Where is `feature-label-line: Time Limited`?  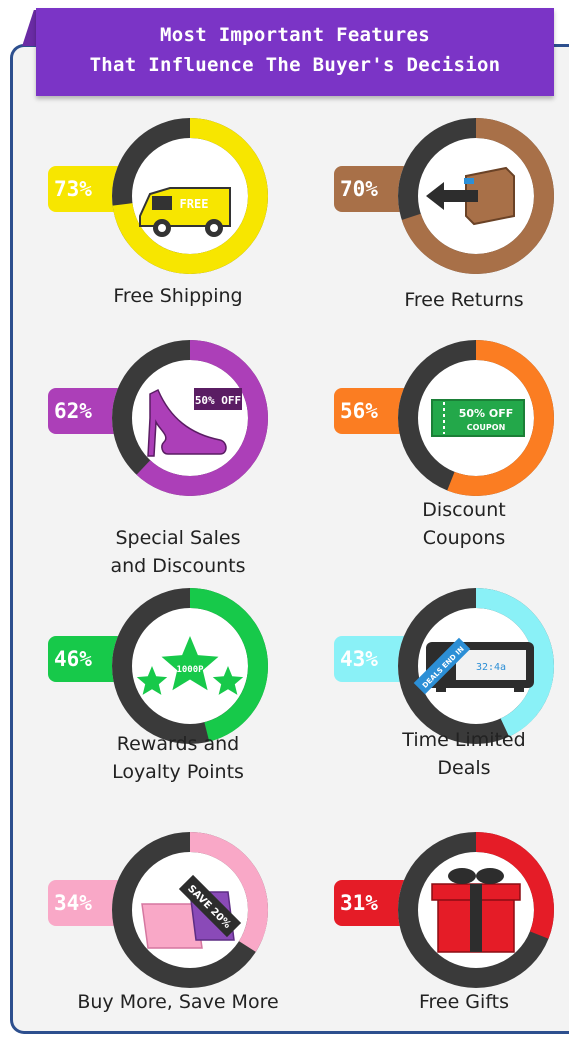 feature-label-line: Time Limited is located at coordinates (464, 740).